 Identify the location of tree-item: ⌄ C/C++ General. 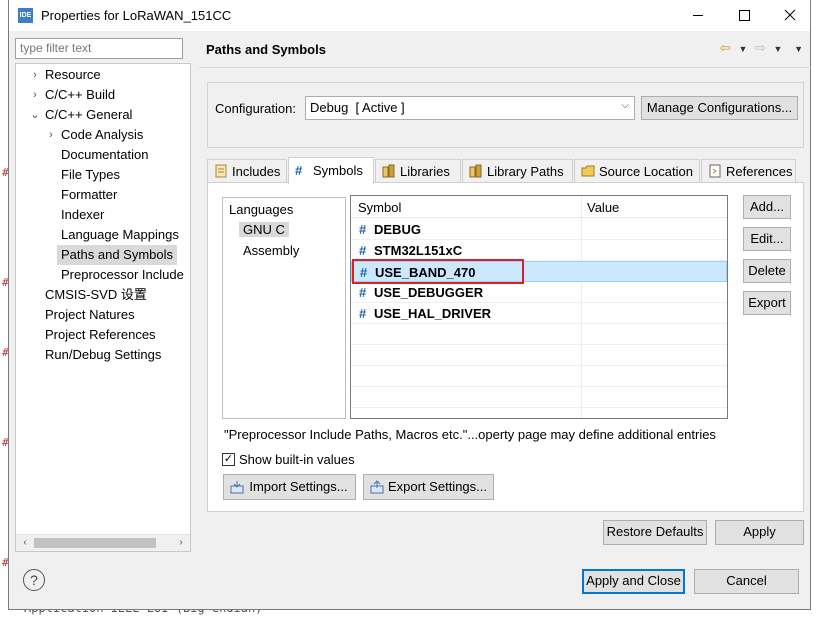
(81, 115).